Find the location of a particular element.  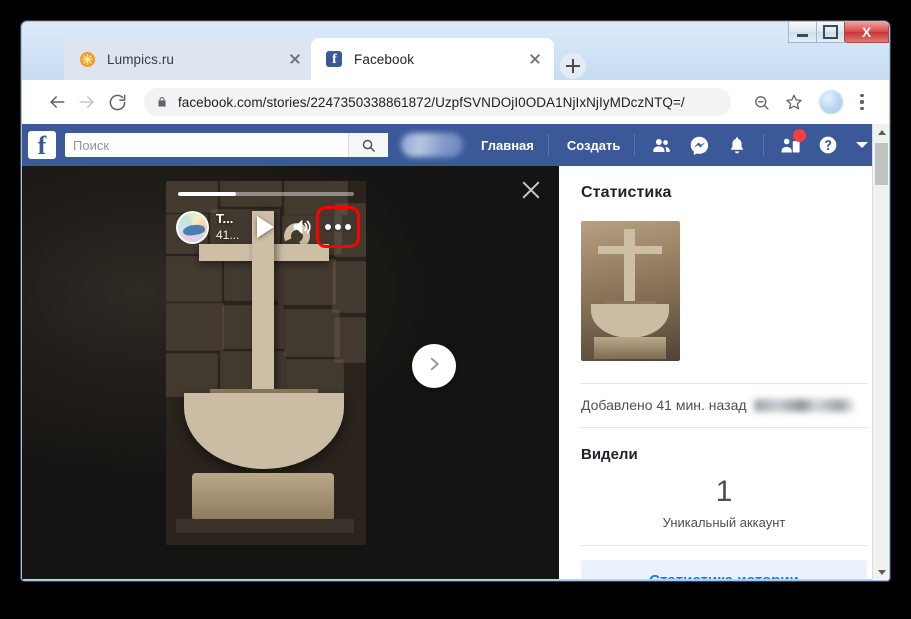

friend-requests-icon is located at coordinates (661, 145).